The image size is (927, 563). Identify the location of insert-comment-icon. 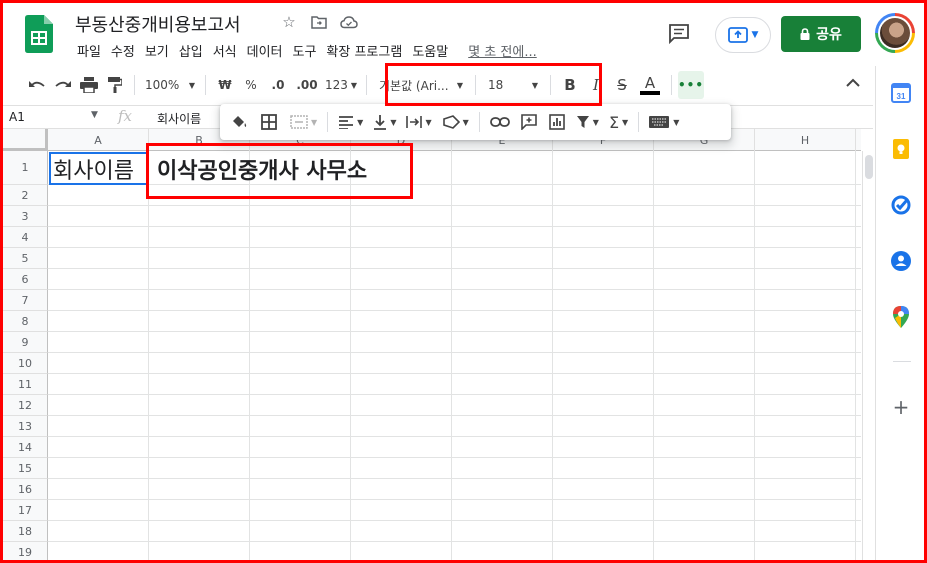
(529, 122).